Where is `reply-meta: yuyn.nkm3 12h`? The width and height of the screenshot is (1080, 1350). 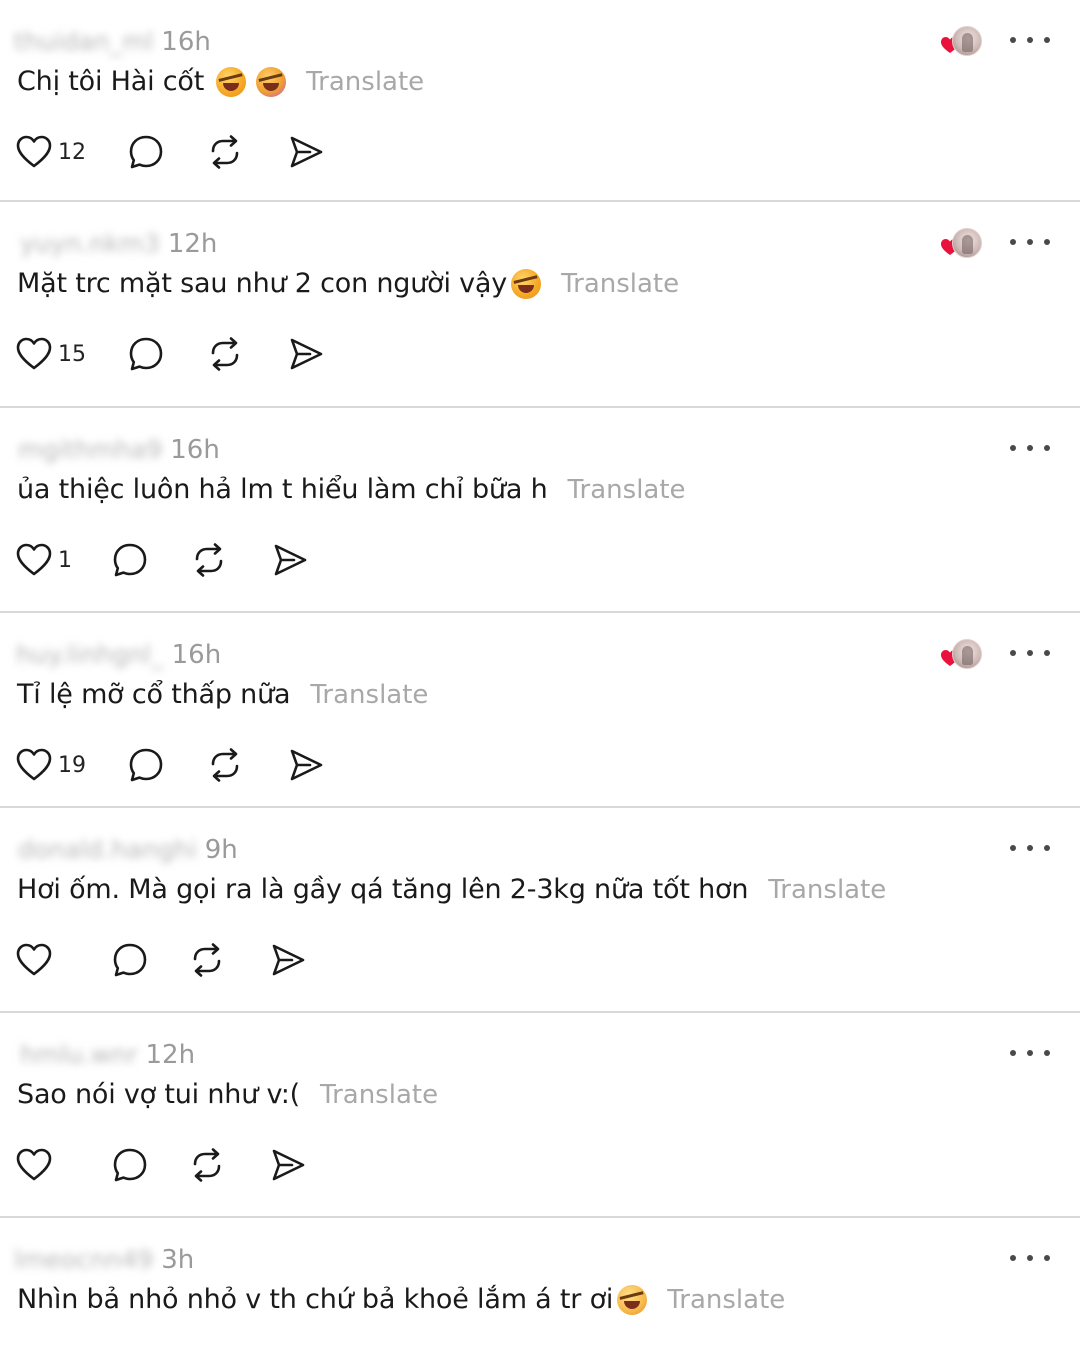 reply-meta: yuyn.nkm3 12h is located at coordinates (118, 244).